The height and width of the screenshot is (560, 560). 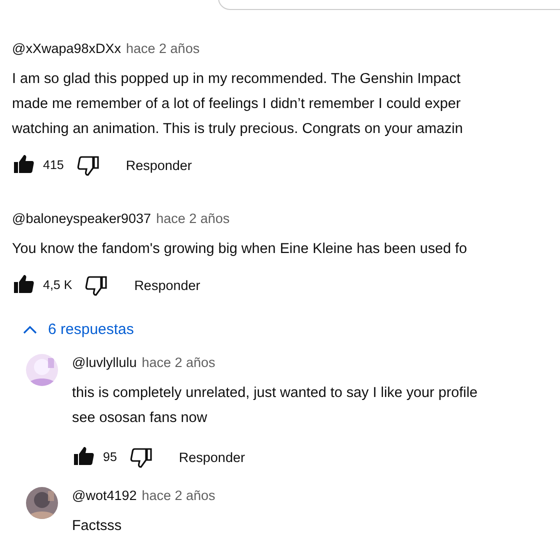 What do you see at coordinates (78, 329) in the screenshot?
I see `replies-toggle: 6 respuestas` at bounding box center [78, 329].